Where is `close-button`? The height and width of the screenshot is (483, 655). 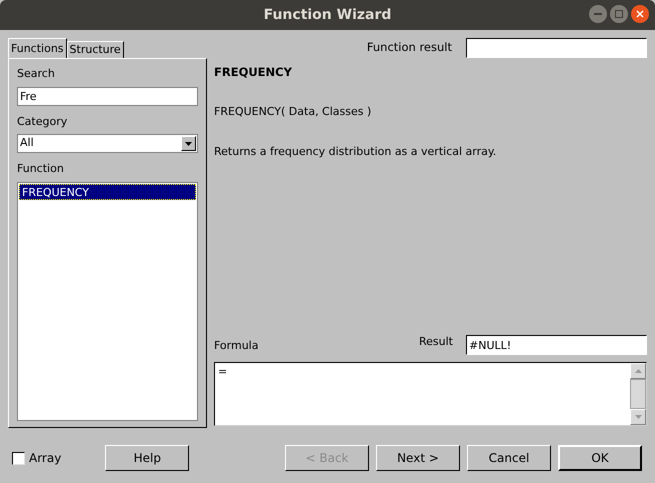
close-button is located at coordinates (640, 14).